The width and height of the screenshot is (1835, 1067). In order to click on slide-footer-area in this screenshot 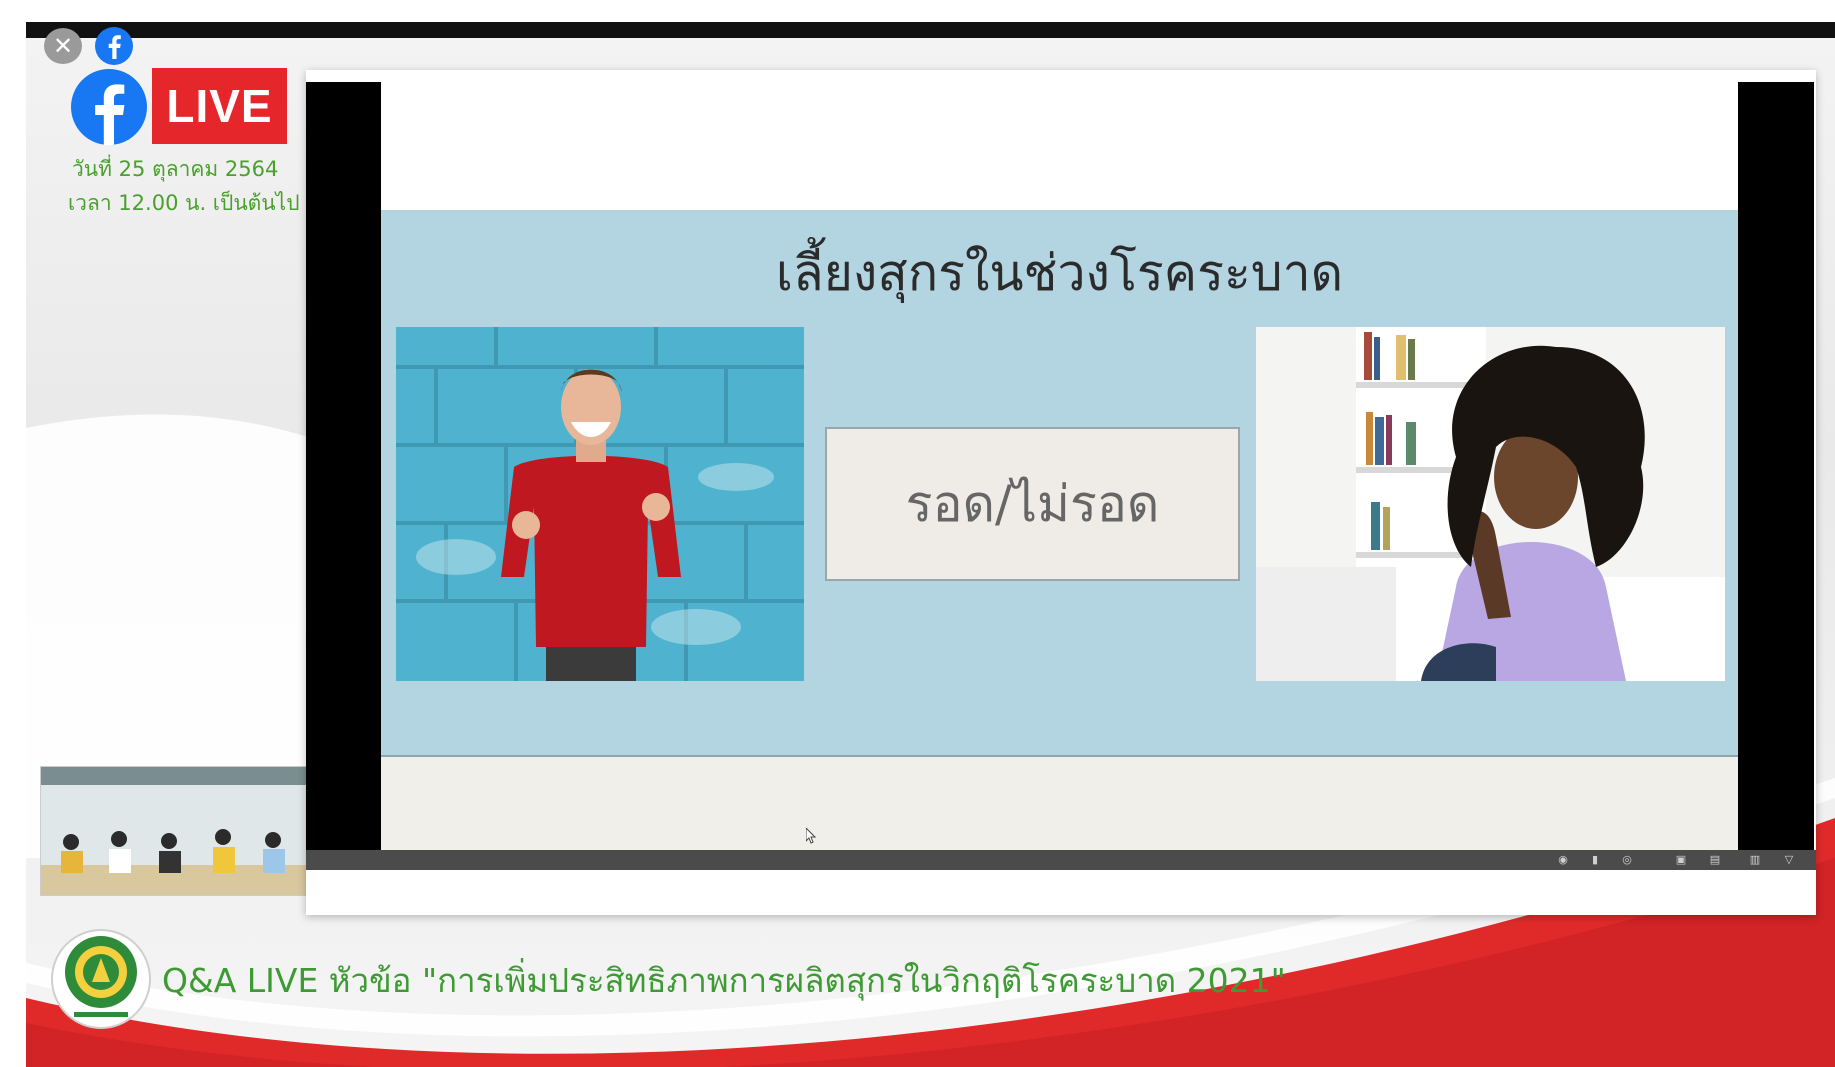, I will do `click(1059, 802)`.